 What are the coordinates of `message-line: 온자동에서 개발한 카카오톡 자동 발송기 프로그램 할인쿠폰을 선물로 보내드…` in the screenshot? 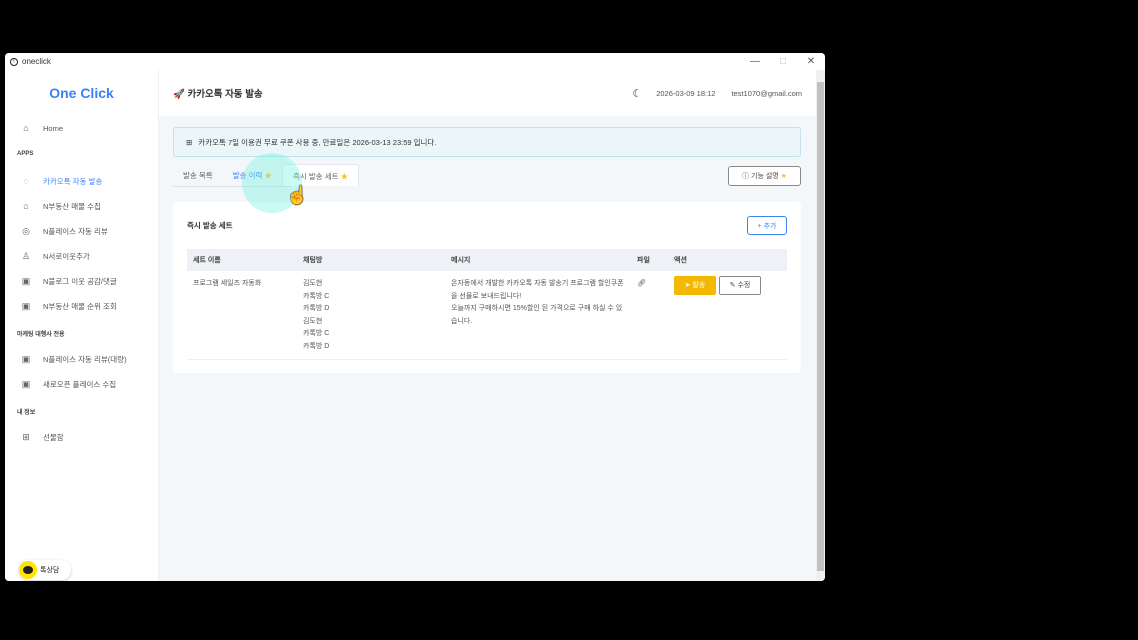 It's located at (537, 290).